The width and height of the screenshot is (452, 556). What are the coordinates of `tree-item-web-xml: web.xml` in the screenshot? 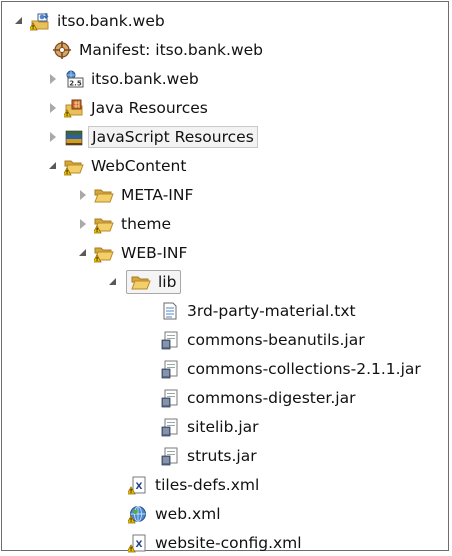 It's located at (173, 514).